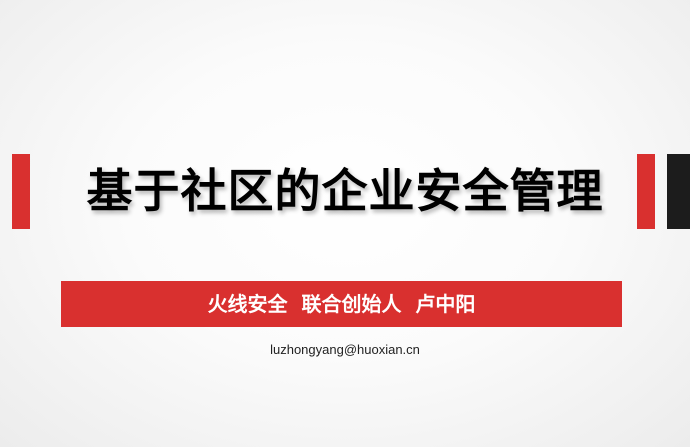  I want to click on contact-email: luzhongyang@huoxian.cn, so click(345, 349).